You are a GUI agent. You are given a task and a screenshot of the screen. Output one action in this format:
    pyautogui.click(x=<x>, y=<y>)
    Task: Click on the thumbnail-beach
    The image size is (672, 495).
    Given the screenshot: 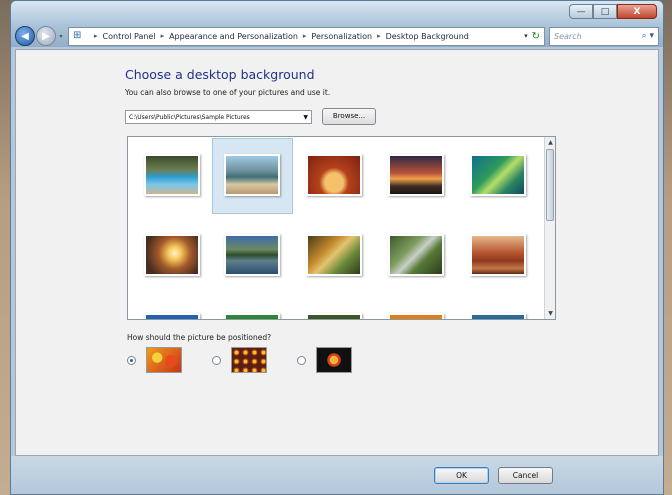 What is the action you would take?
    pyautogui.click(x=252, y=175)
    